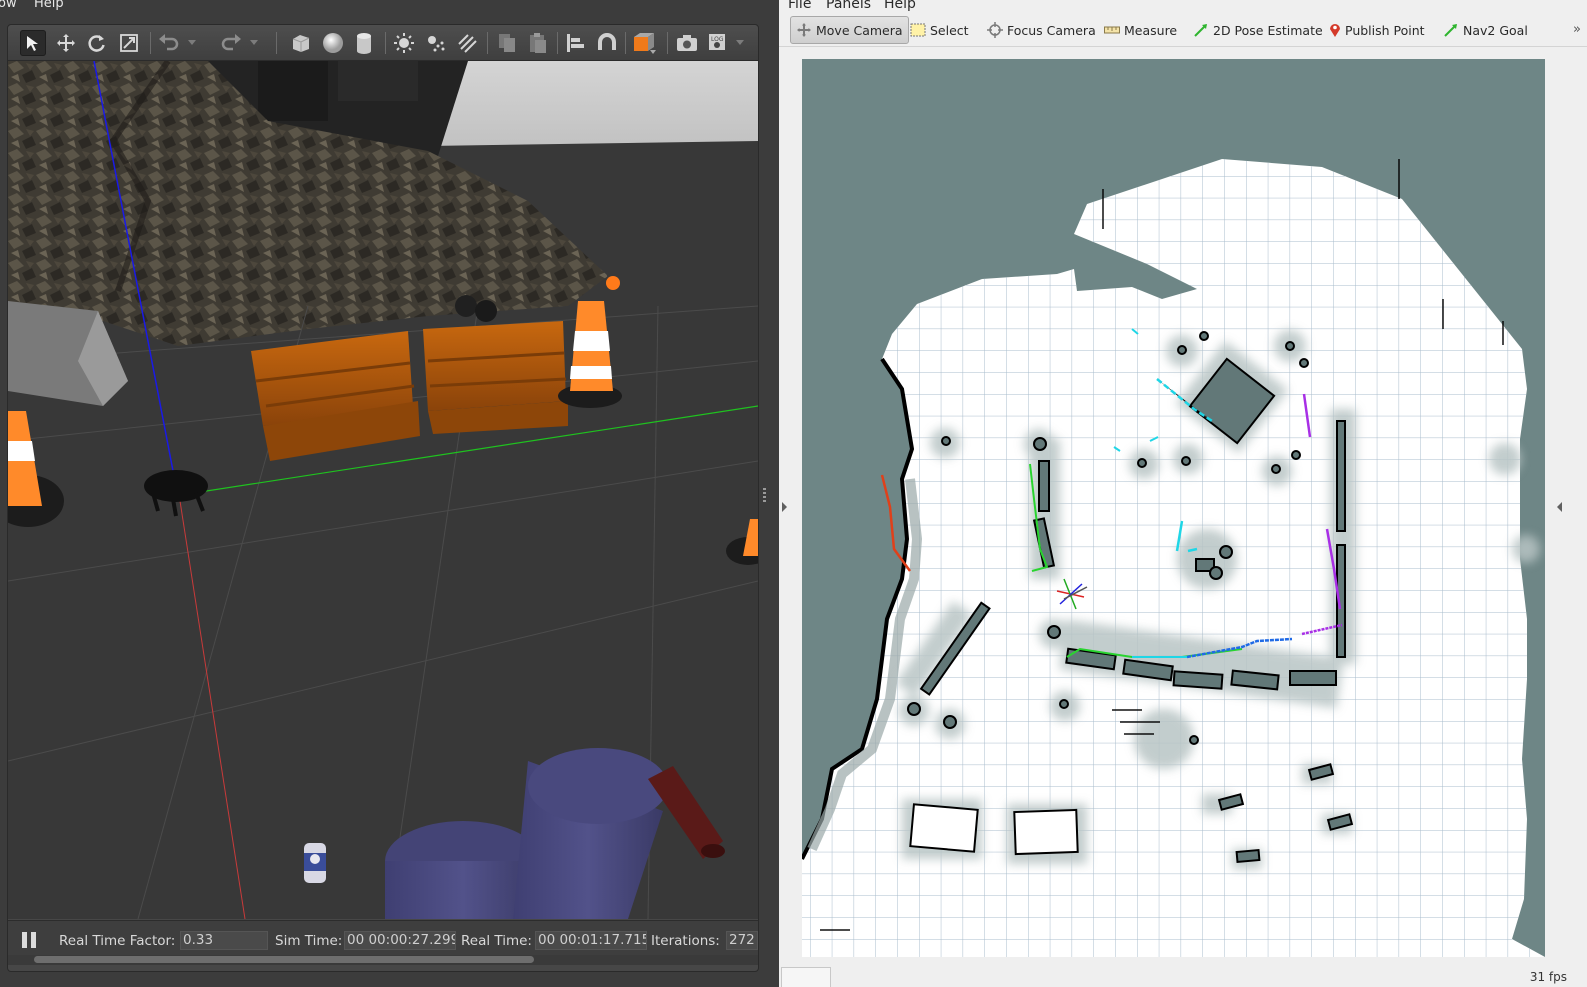 This screenshot has width=1587, height=987. Describe the element at coordinates (742, 940) in the screenshot. I see `iterations-value: 272` at that location.